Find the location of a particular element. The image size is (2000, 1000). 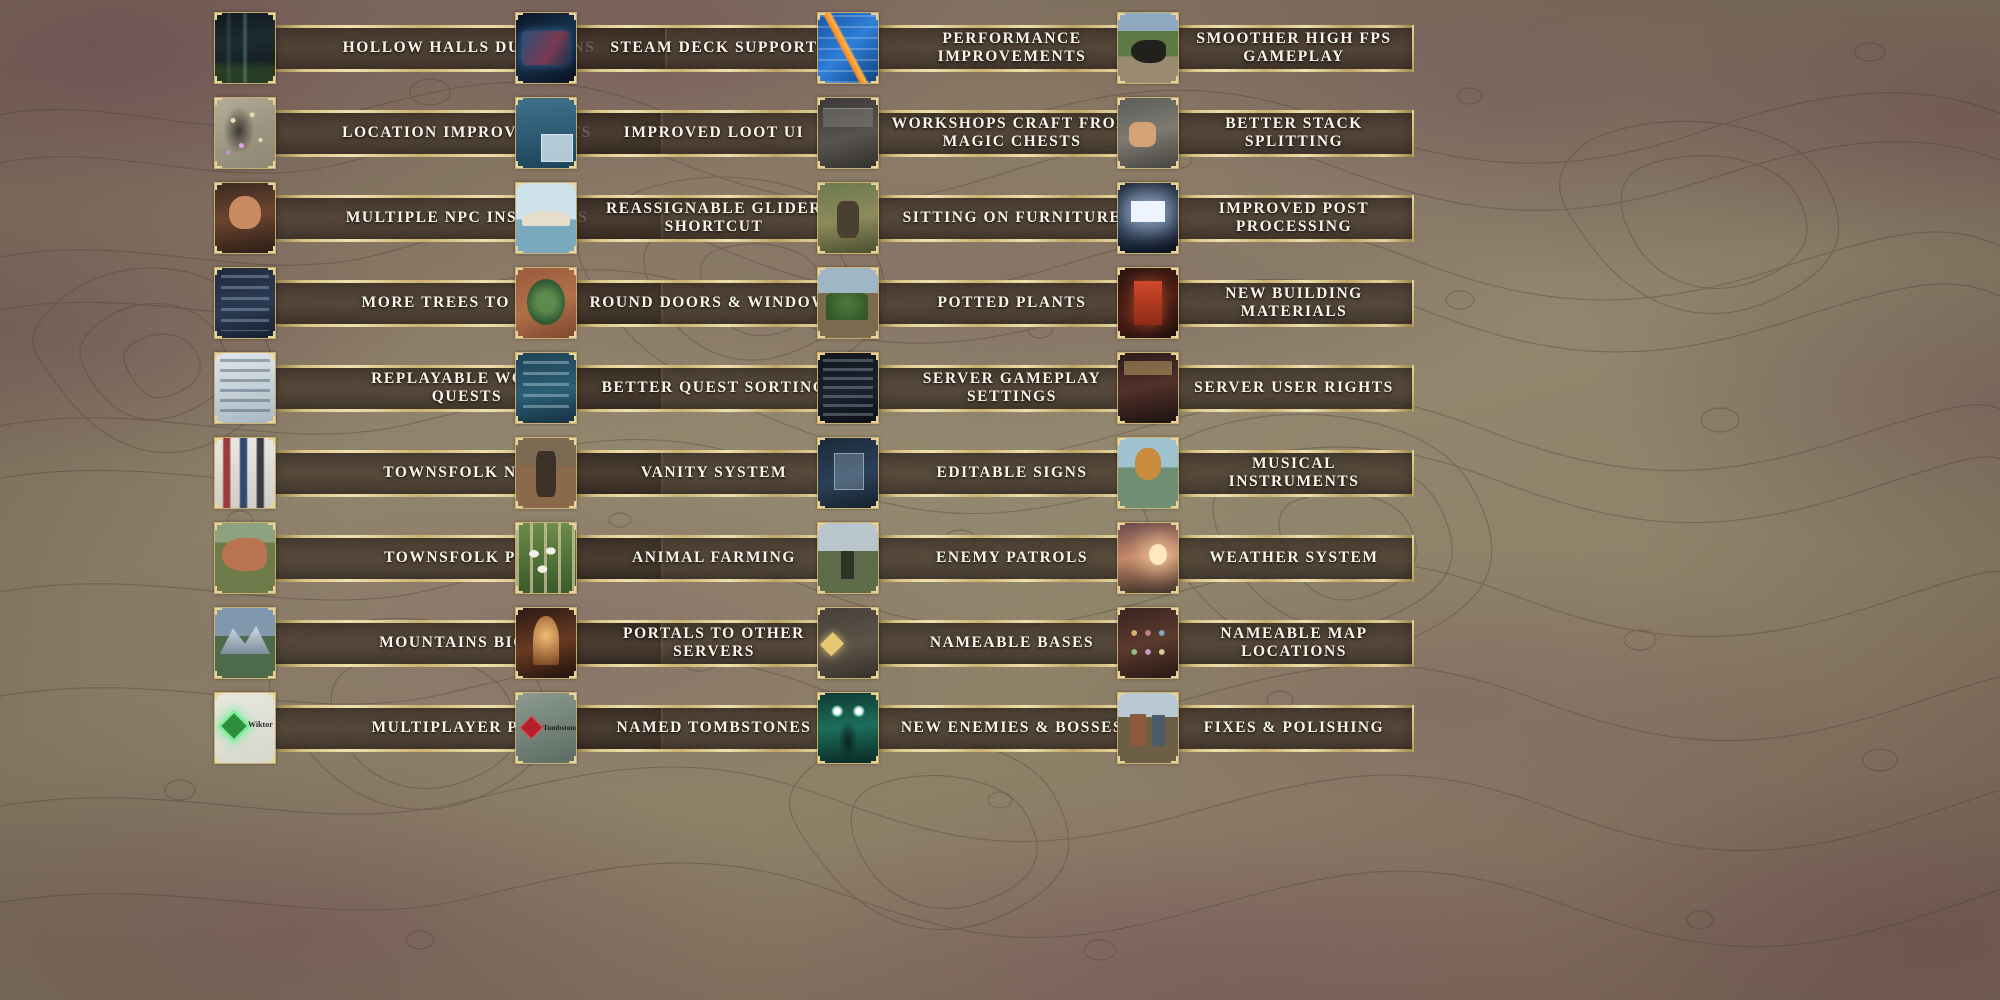

sunset-weather-thumbnail is located at coordinates (1148, 558).